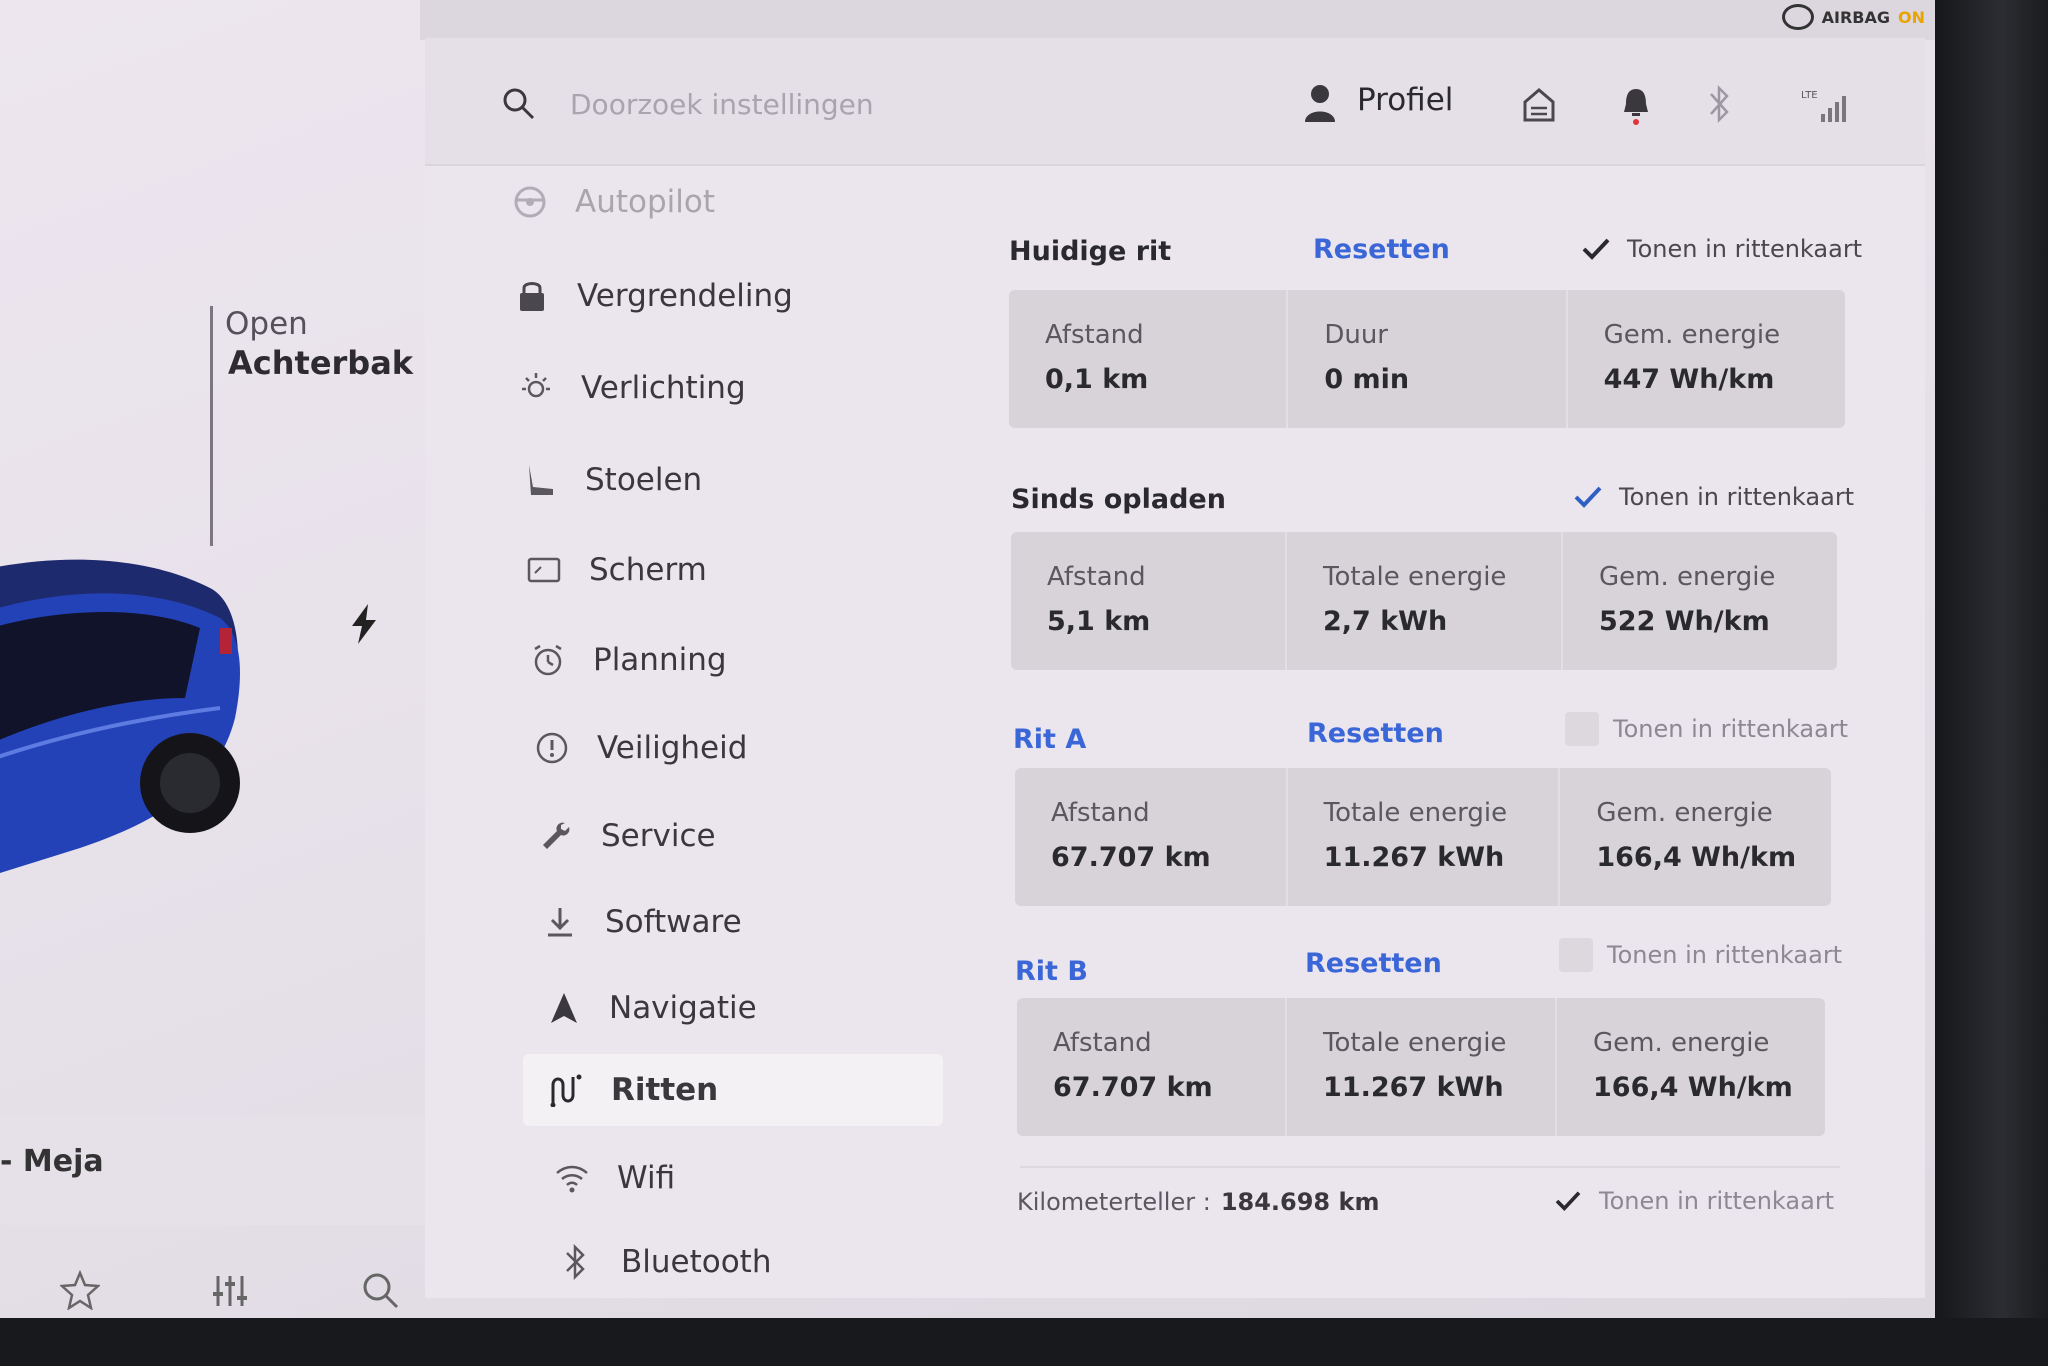 This screenshot has width=2048, height=1366. Describe the element at coordinates (1375, 733) in the screenshot. I see `trip-a-reset-button: Resetten` at that location.